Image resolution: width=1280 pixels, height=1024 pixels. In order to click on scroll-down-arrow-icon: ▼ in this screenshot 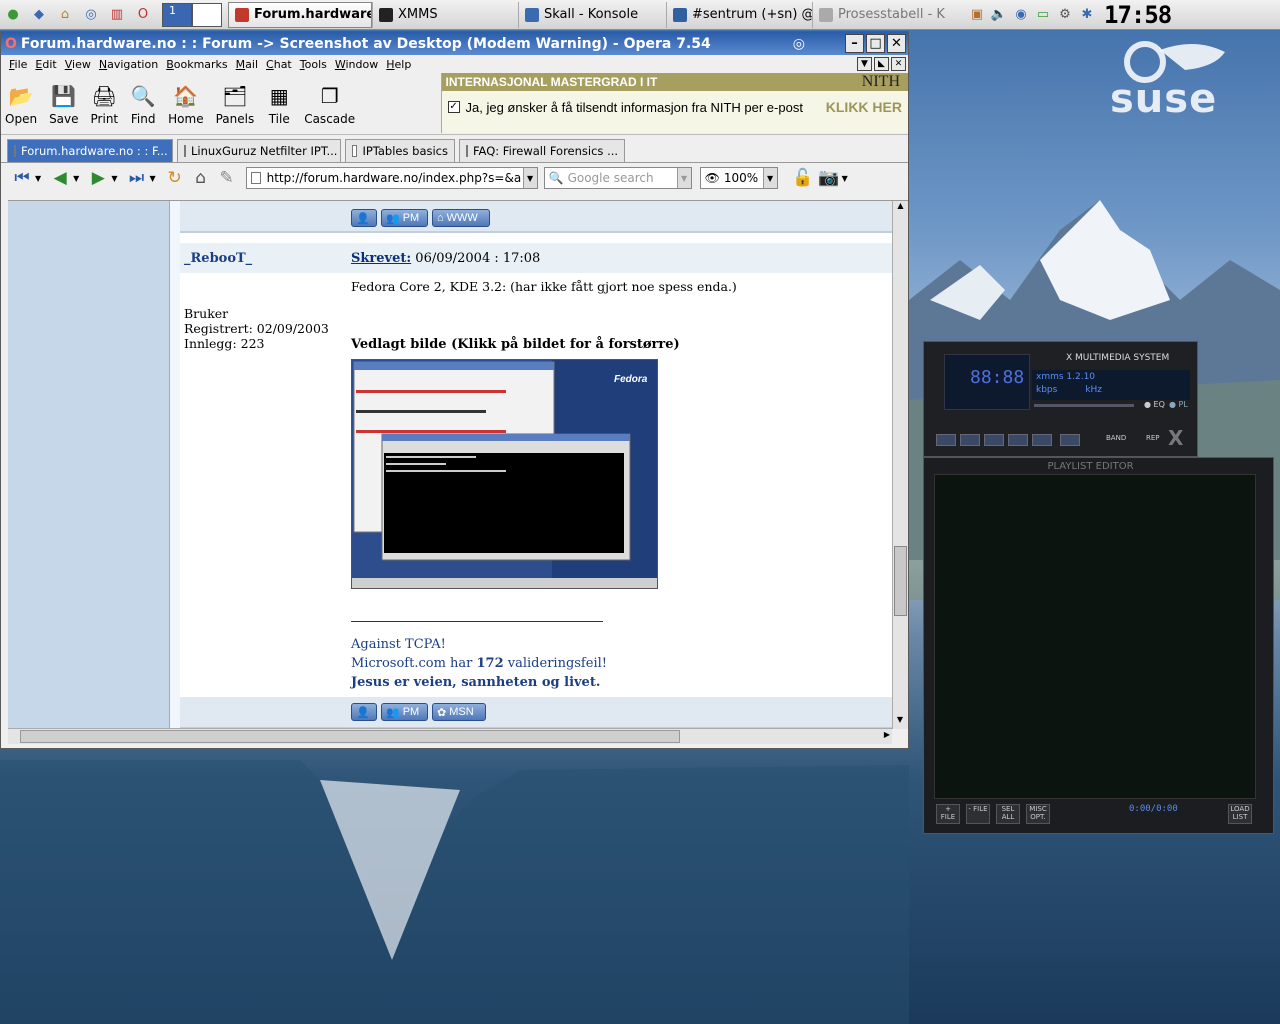, I will do `click(900, 722)`.